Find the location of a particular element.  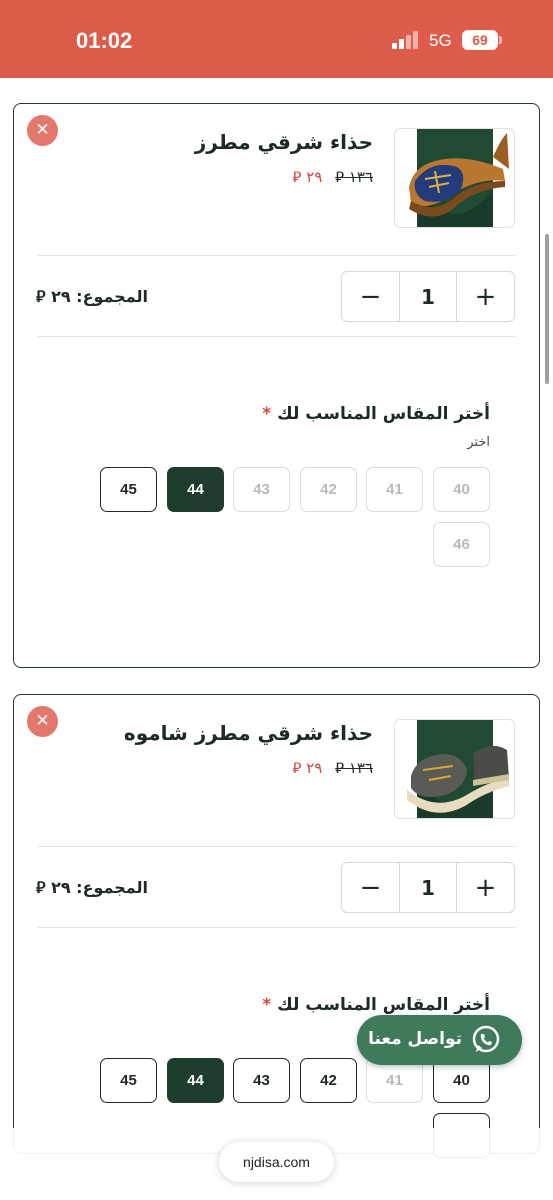

whatsapp-icon is located at coordinates (486, 1039).